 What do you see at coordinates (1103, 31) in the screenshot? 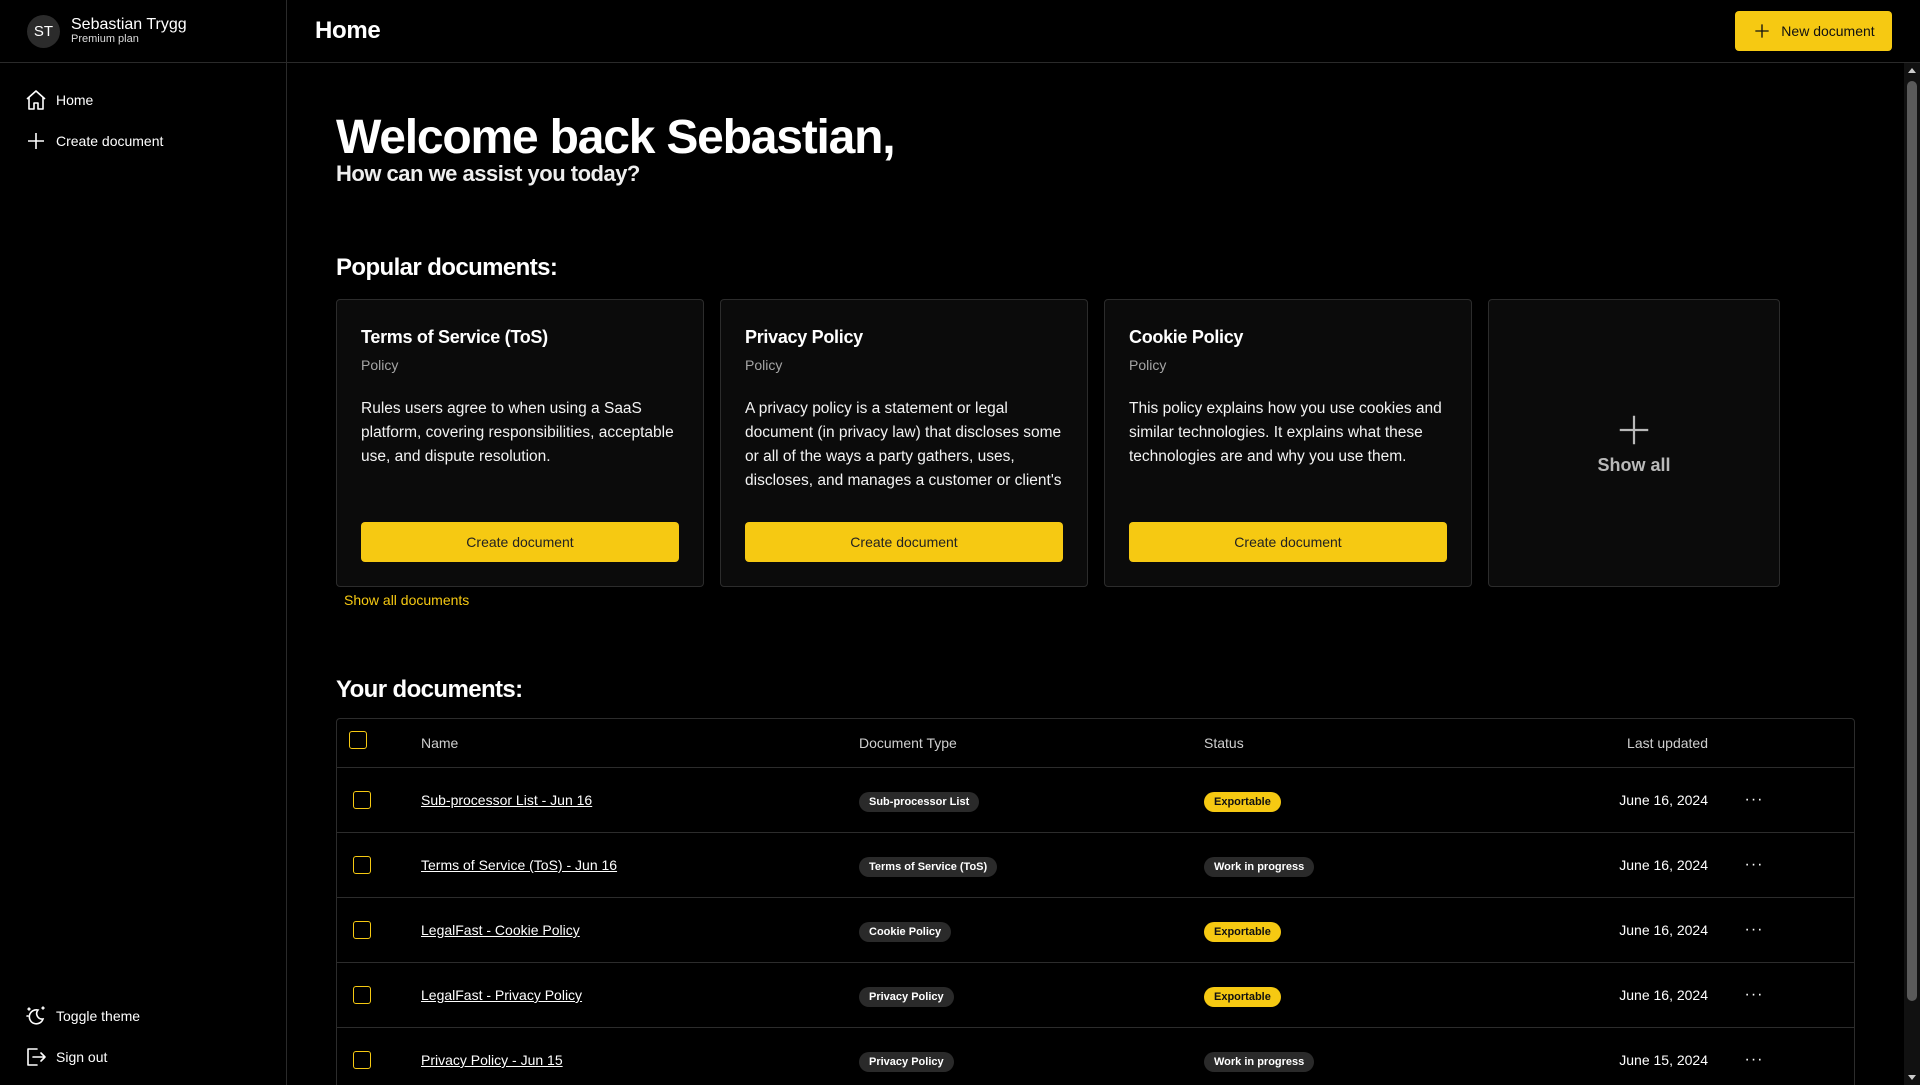
I see `topbar: Home New document` at bounding box center [1103, 31].